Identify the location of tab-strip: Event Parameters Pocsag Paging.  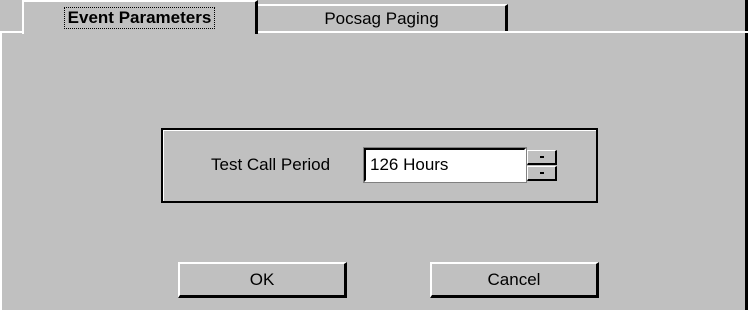
(374, 17).